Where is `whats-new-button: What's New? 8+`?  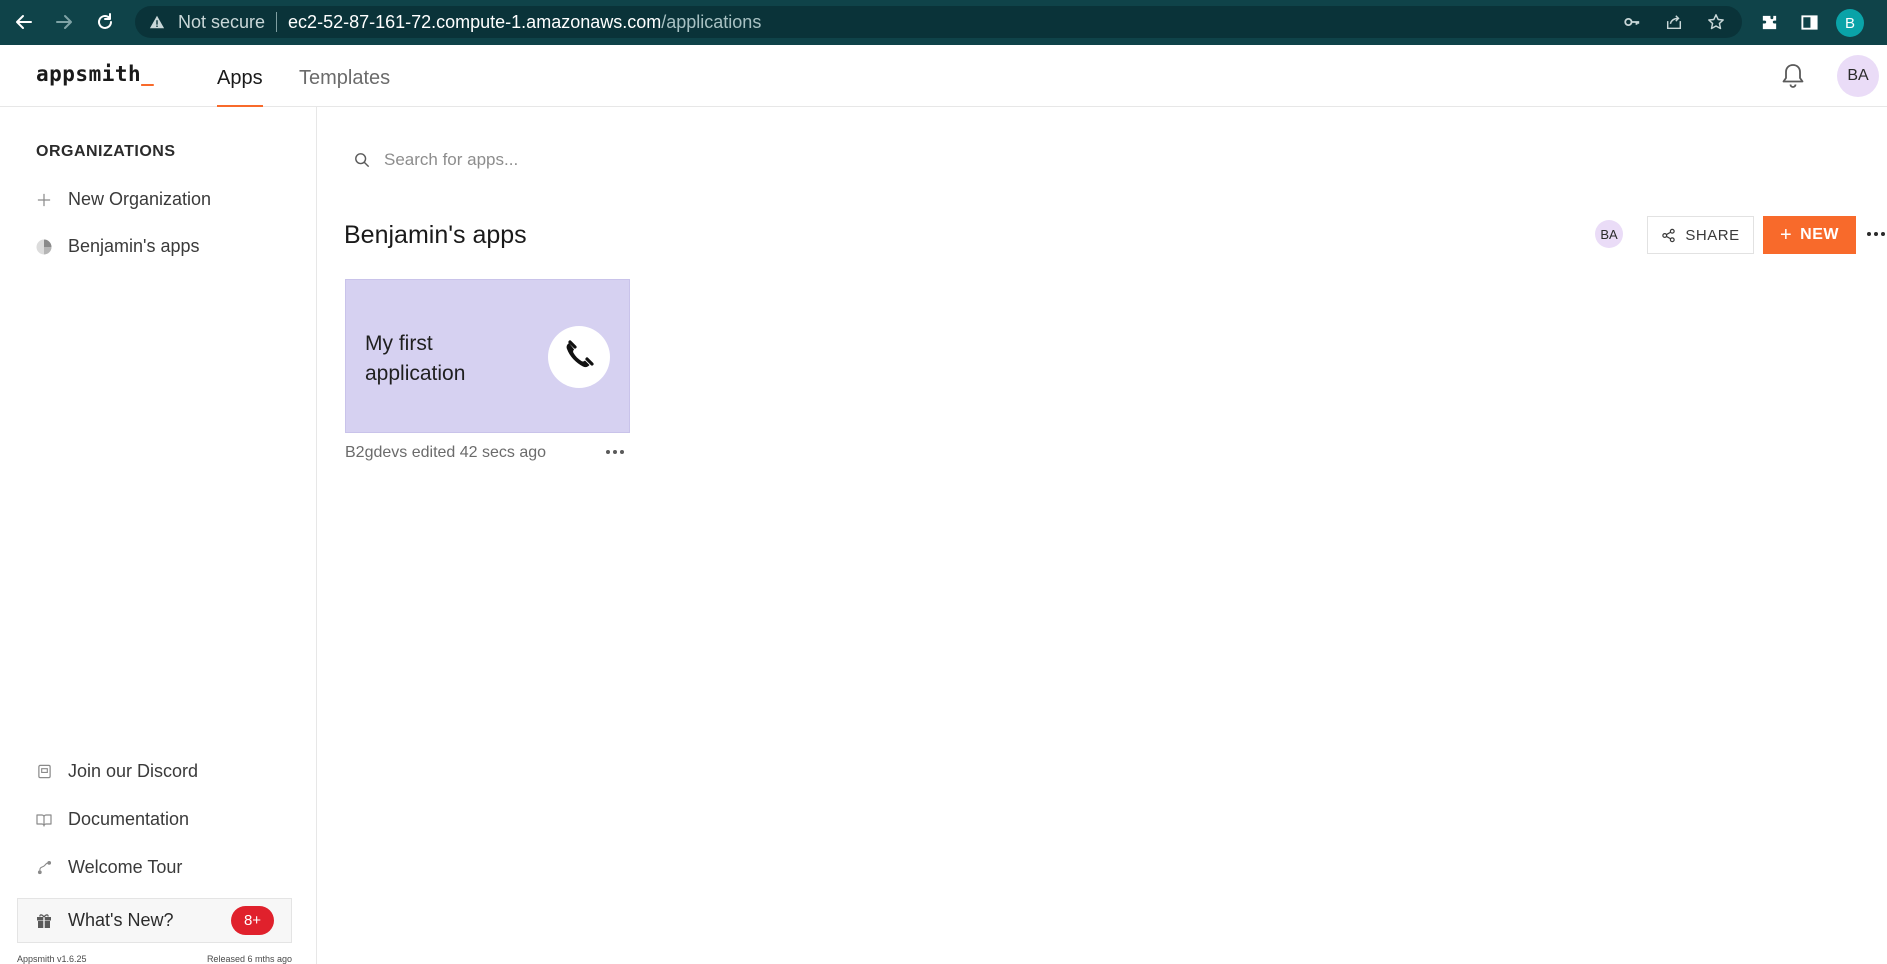 whats-new-button: What's New? 8+ is located at coordinates (154, 920).